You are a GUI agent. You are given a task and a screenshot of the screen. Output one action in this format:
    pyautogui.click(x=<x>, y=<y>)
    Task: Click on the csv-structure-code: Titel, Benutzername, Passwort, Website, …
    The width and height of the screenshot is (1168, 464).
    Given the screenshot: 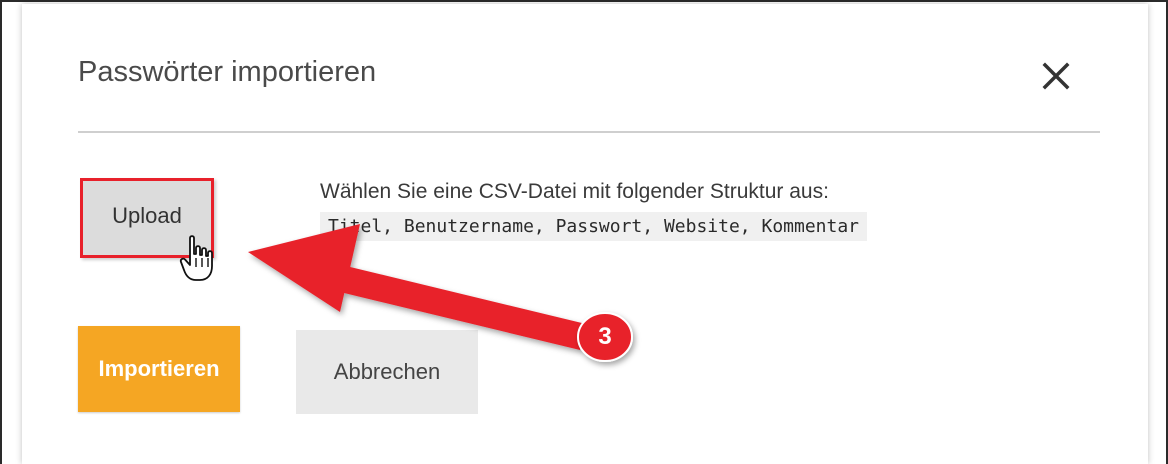 What is the action you would take?
    pyautogui.click(x=594, y=226)
    